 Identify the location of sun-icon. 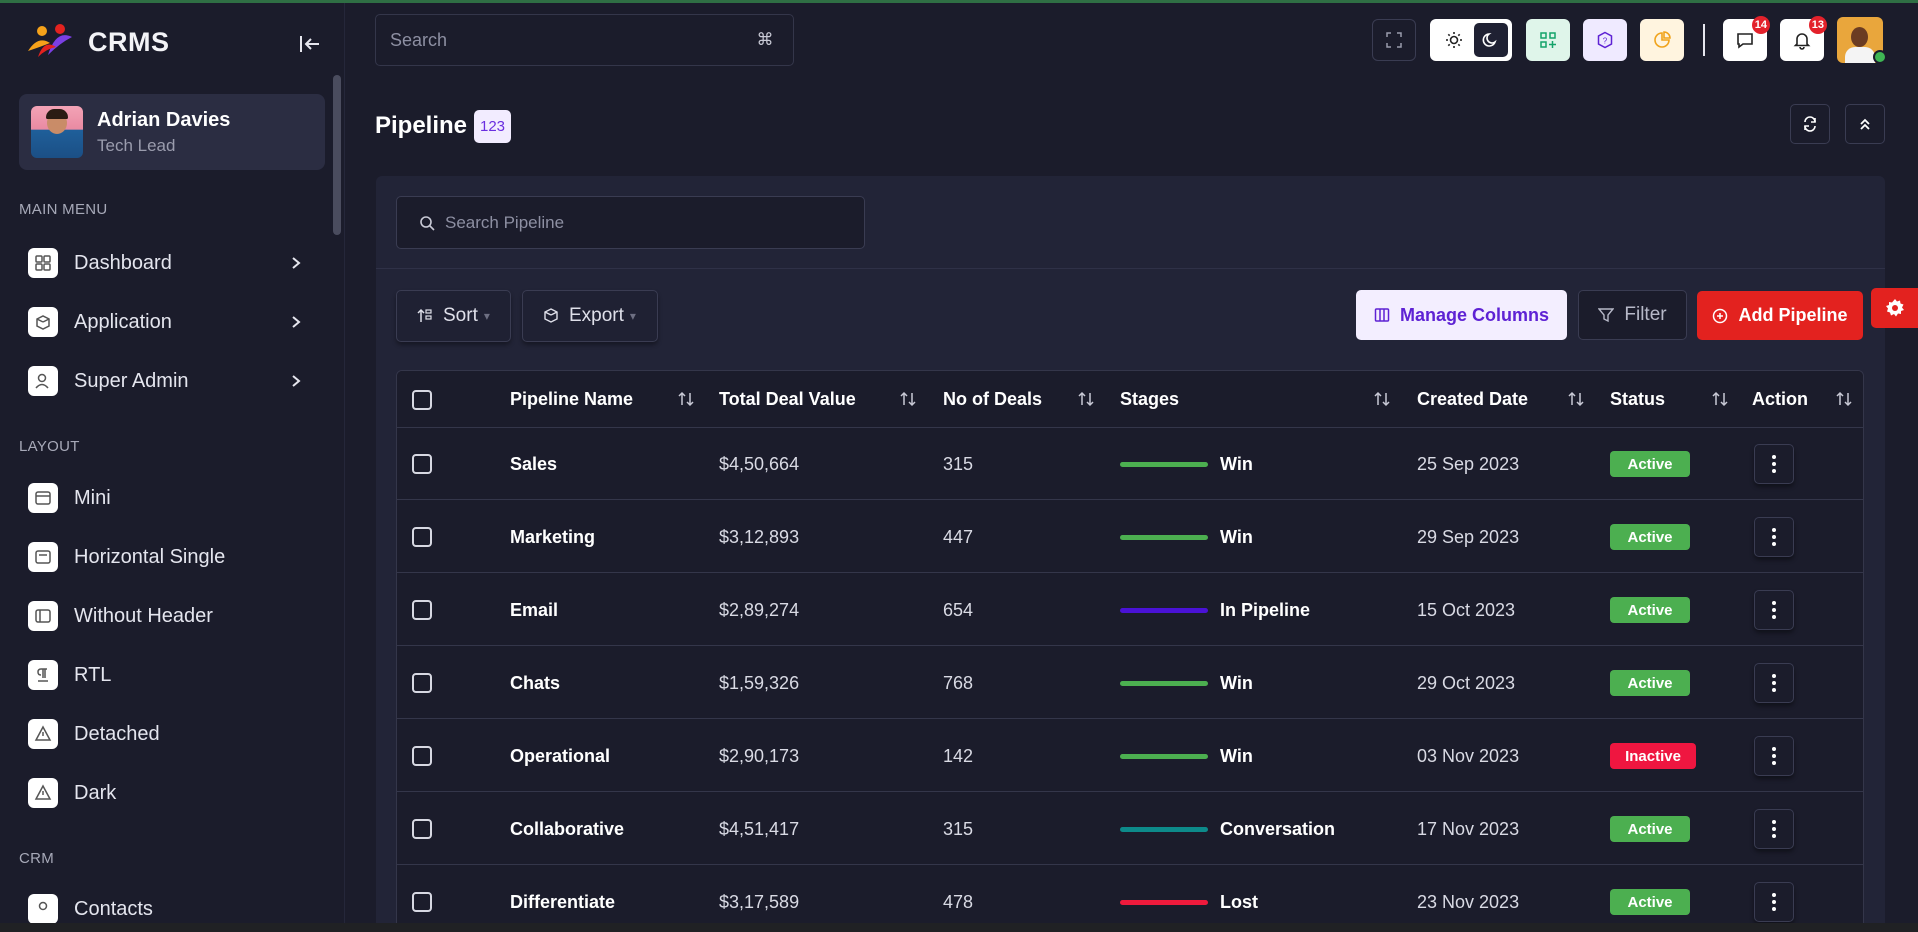
(1454, 40).